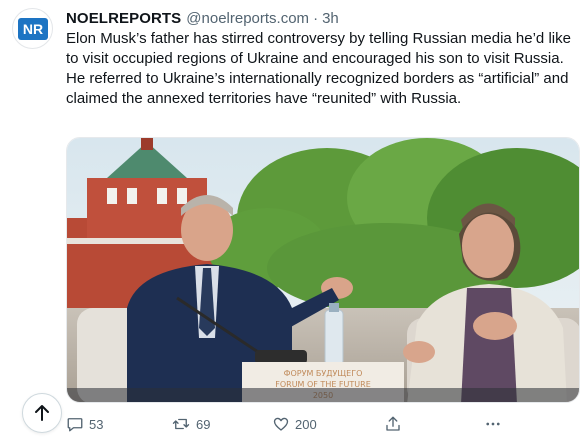  I want to click on author-name: NOELREPORTS, so click(123, 18).